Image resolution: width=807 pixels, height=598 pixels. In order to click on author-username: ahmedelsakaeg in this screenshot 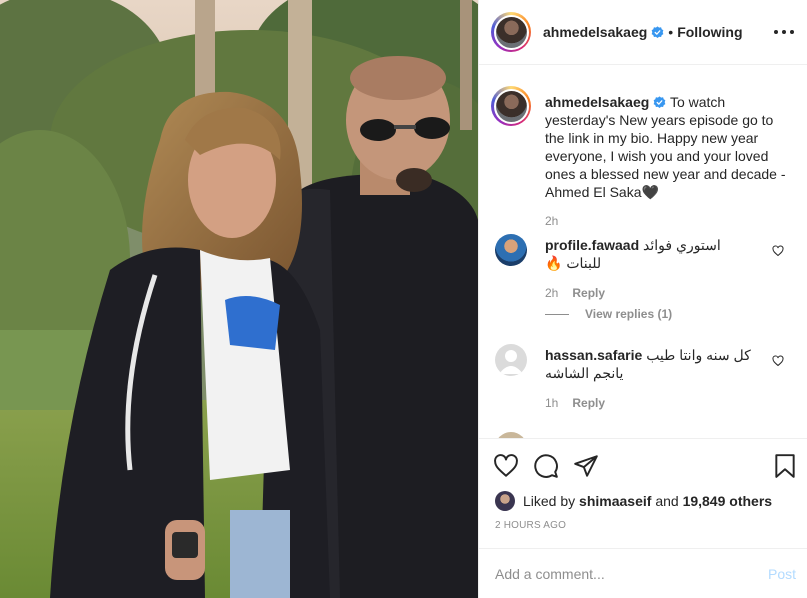, I will do `click(595, 32)`.